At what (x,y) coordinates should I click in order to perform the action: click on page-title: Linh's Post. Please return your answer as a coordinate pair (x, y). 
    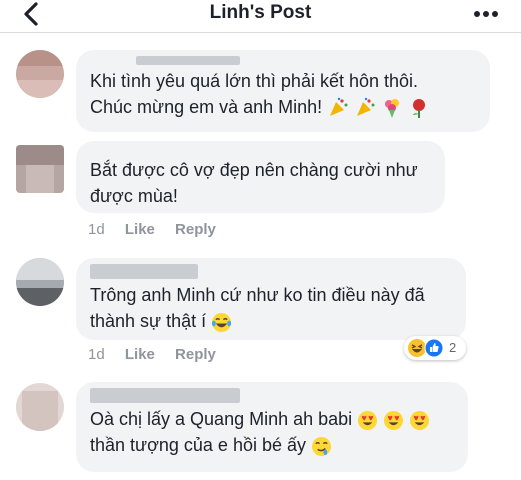
    Looking at the image, I should click on (260, 12).